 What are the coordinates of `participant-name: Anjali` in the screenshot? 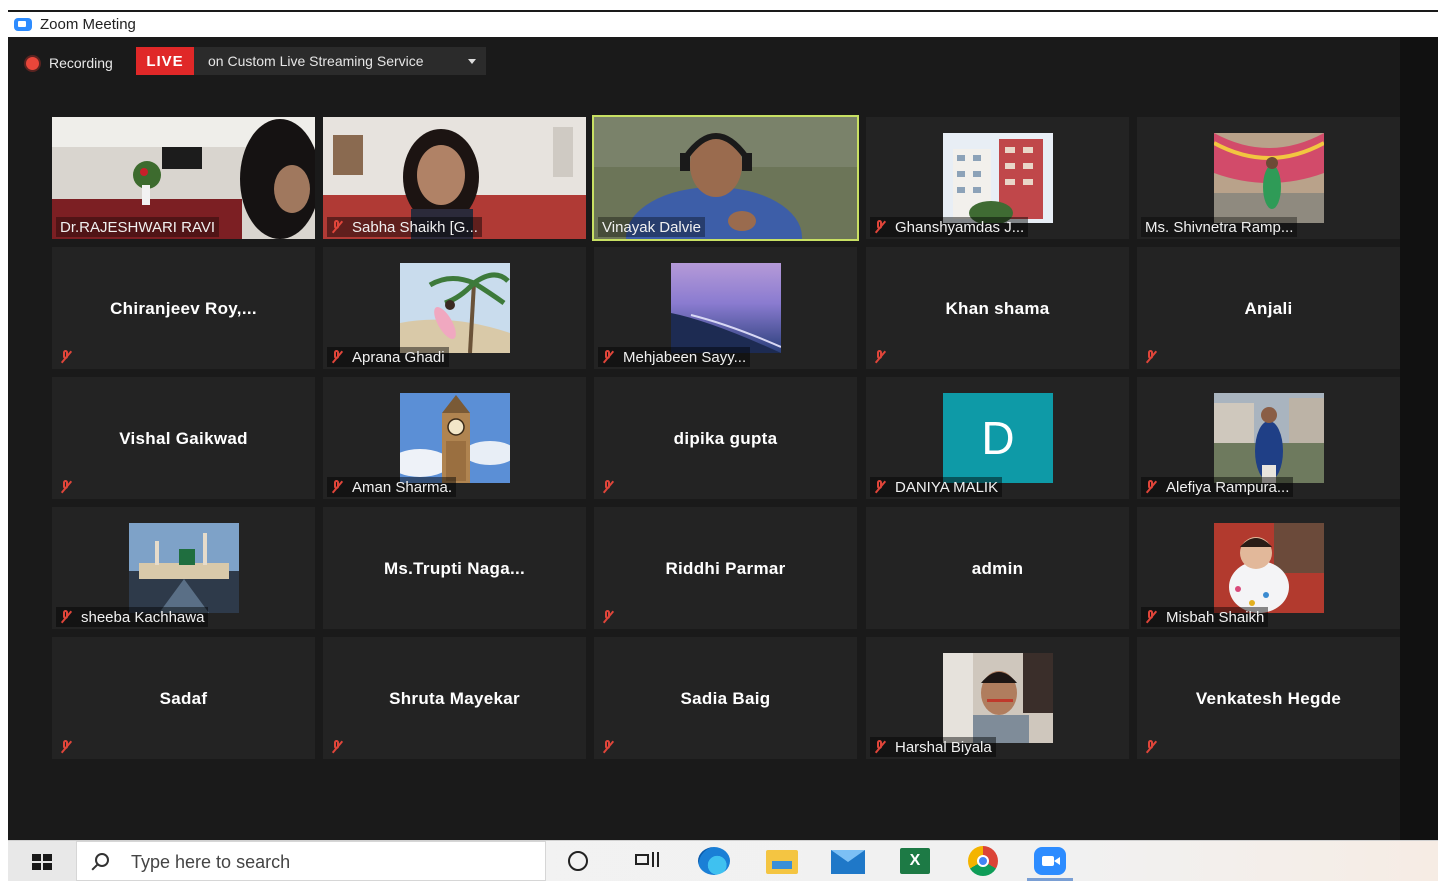 It's located at (1268, 308).